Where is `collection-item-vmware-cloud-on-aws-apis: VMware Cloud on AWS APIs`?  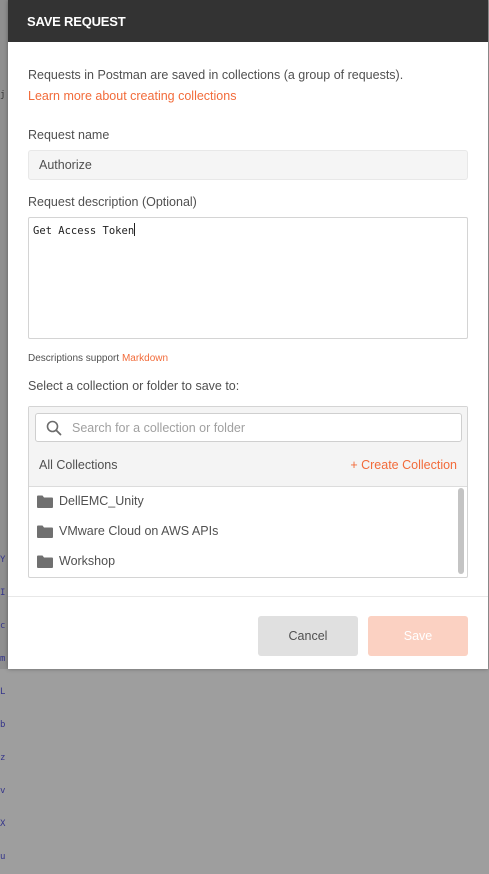
collection-item-vmware-cloud-on-aws-apis: VMware Cloud on AWS APIs is located at coordinates (244, 532).